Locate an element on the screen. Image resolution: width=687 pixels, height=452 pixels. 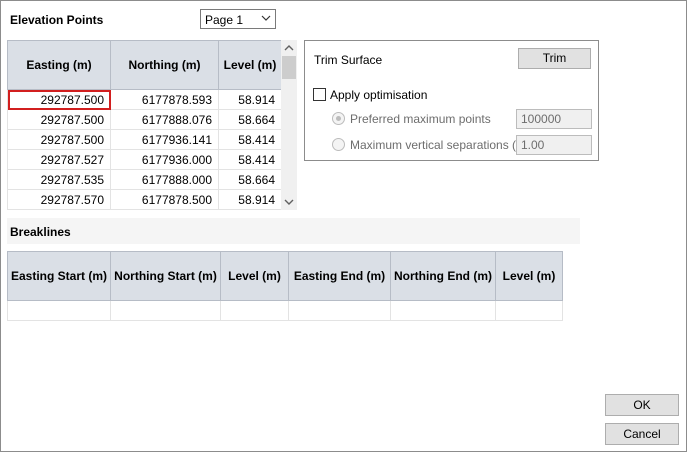
trim-button: Trim is located at coordinates (554, 58).